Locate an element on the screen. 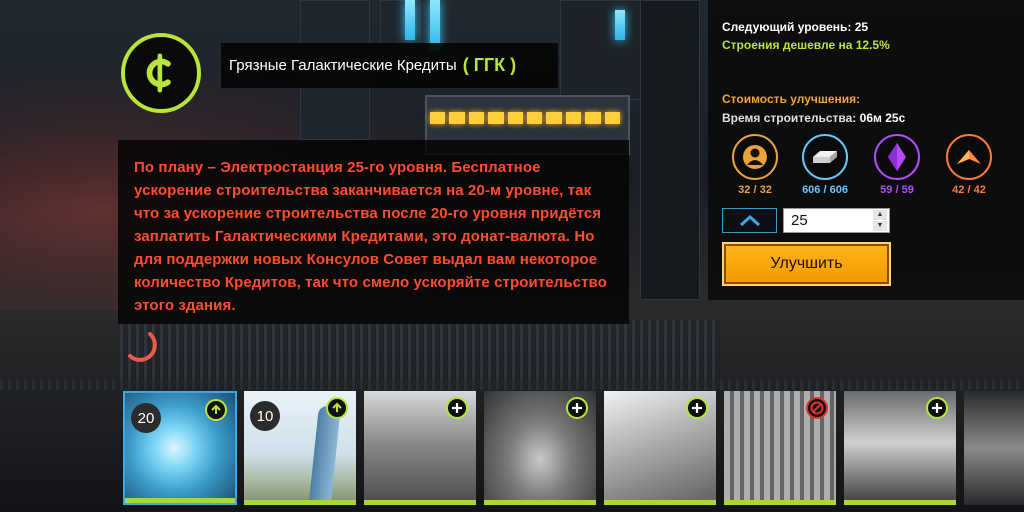 Image resolution: width=1024 pixels, height=512 pixels. building-title-bar: Грязные Галактические Кредиты ( ГГК ) is located at coordinates (389, 65).